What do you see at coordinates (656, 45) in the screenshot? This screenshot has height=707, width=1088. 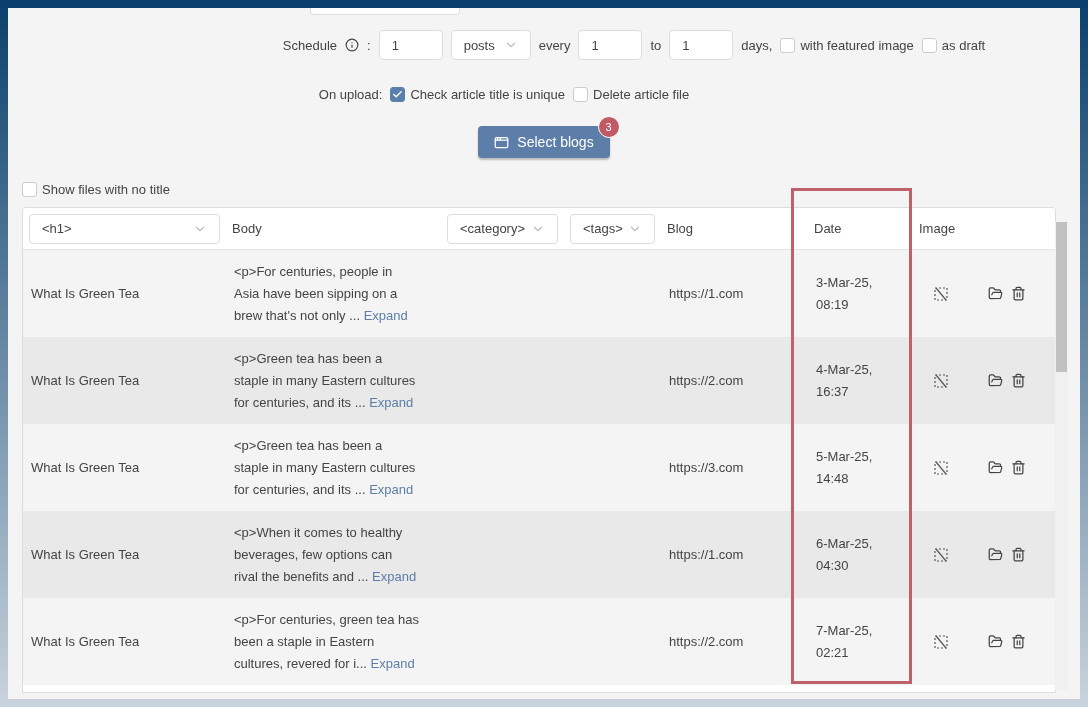 I see `to-label: to` at bounding box center [656, 45].